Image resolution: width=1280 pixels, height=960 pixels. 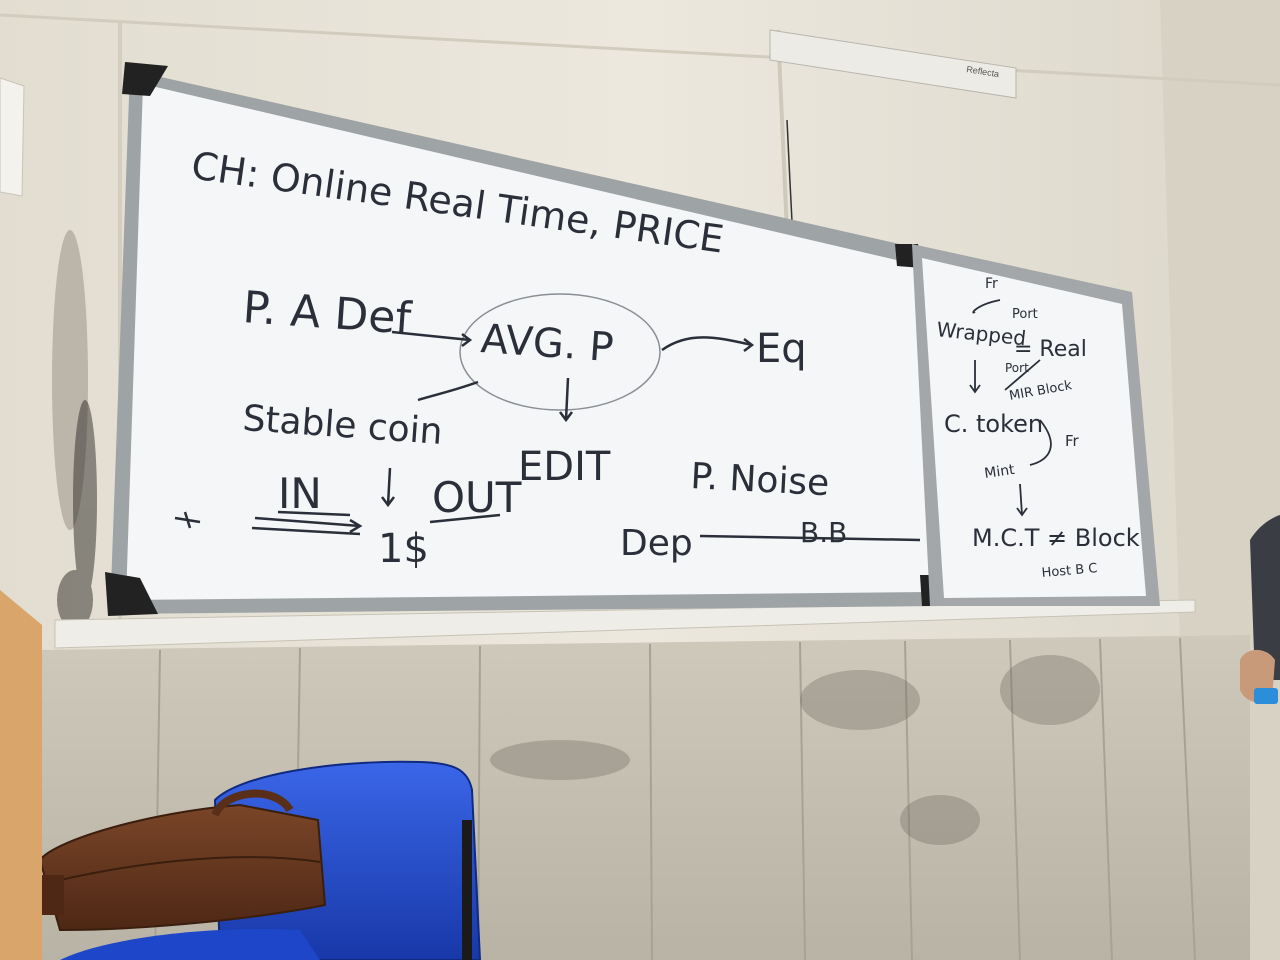 What do you see at coordinates (656, 543) in the screenshot?
I see `dep: Dep` at bounding box center [656, 543].